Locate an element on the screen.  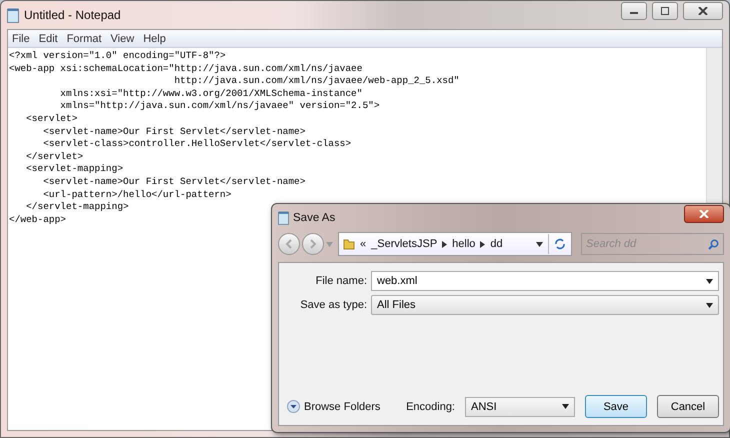
code-line: xmlns="http://java.sun.com/xml/ns/javaee" version="2.5"> is located at coordinates (219, 106).